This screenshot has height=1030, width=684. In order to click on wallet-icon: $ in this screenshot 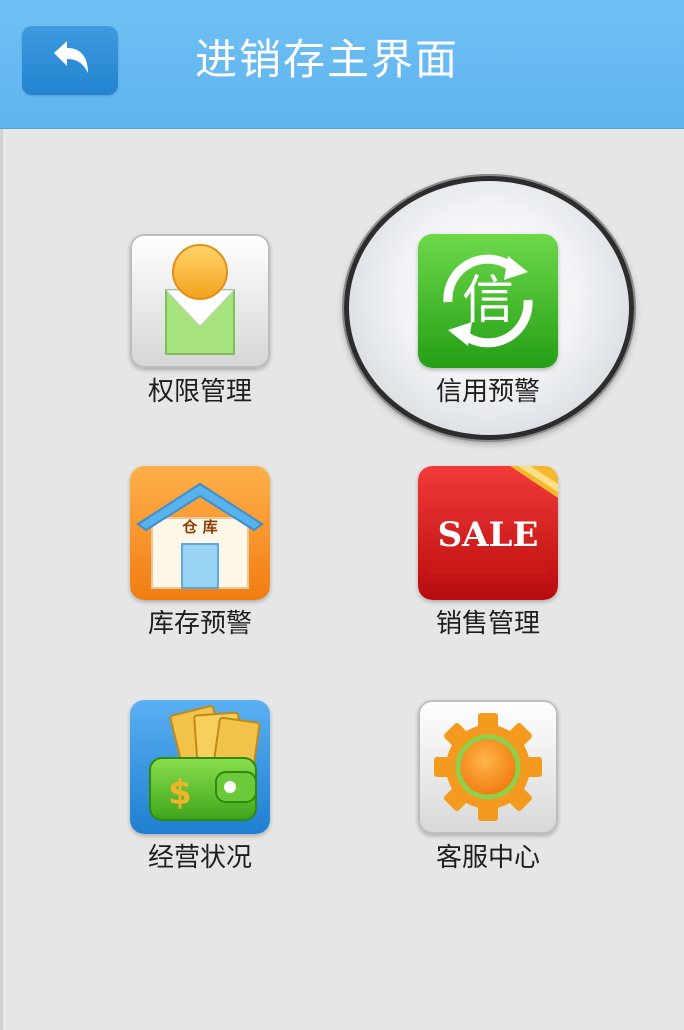, I will do `click(200, 767)`.